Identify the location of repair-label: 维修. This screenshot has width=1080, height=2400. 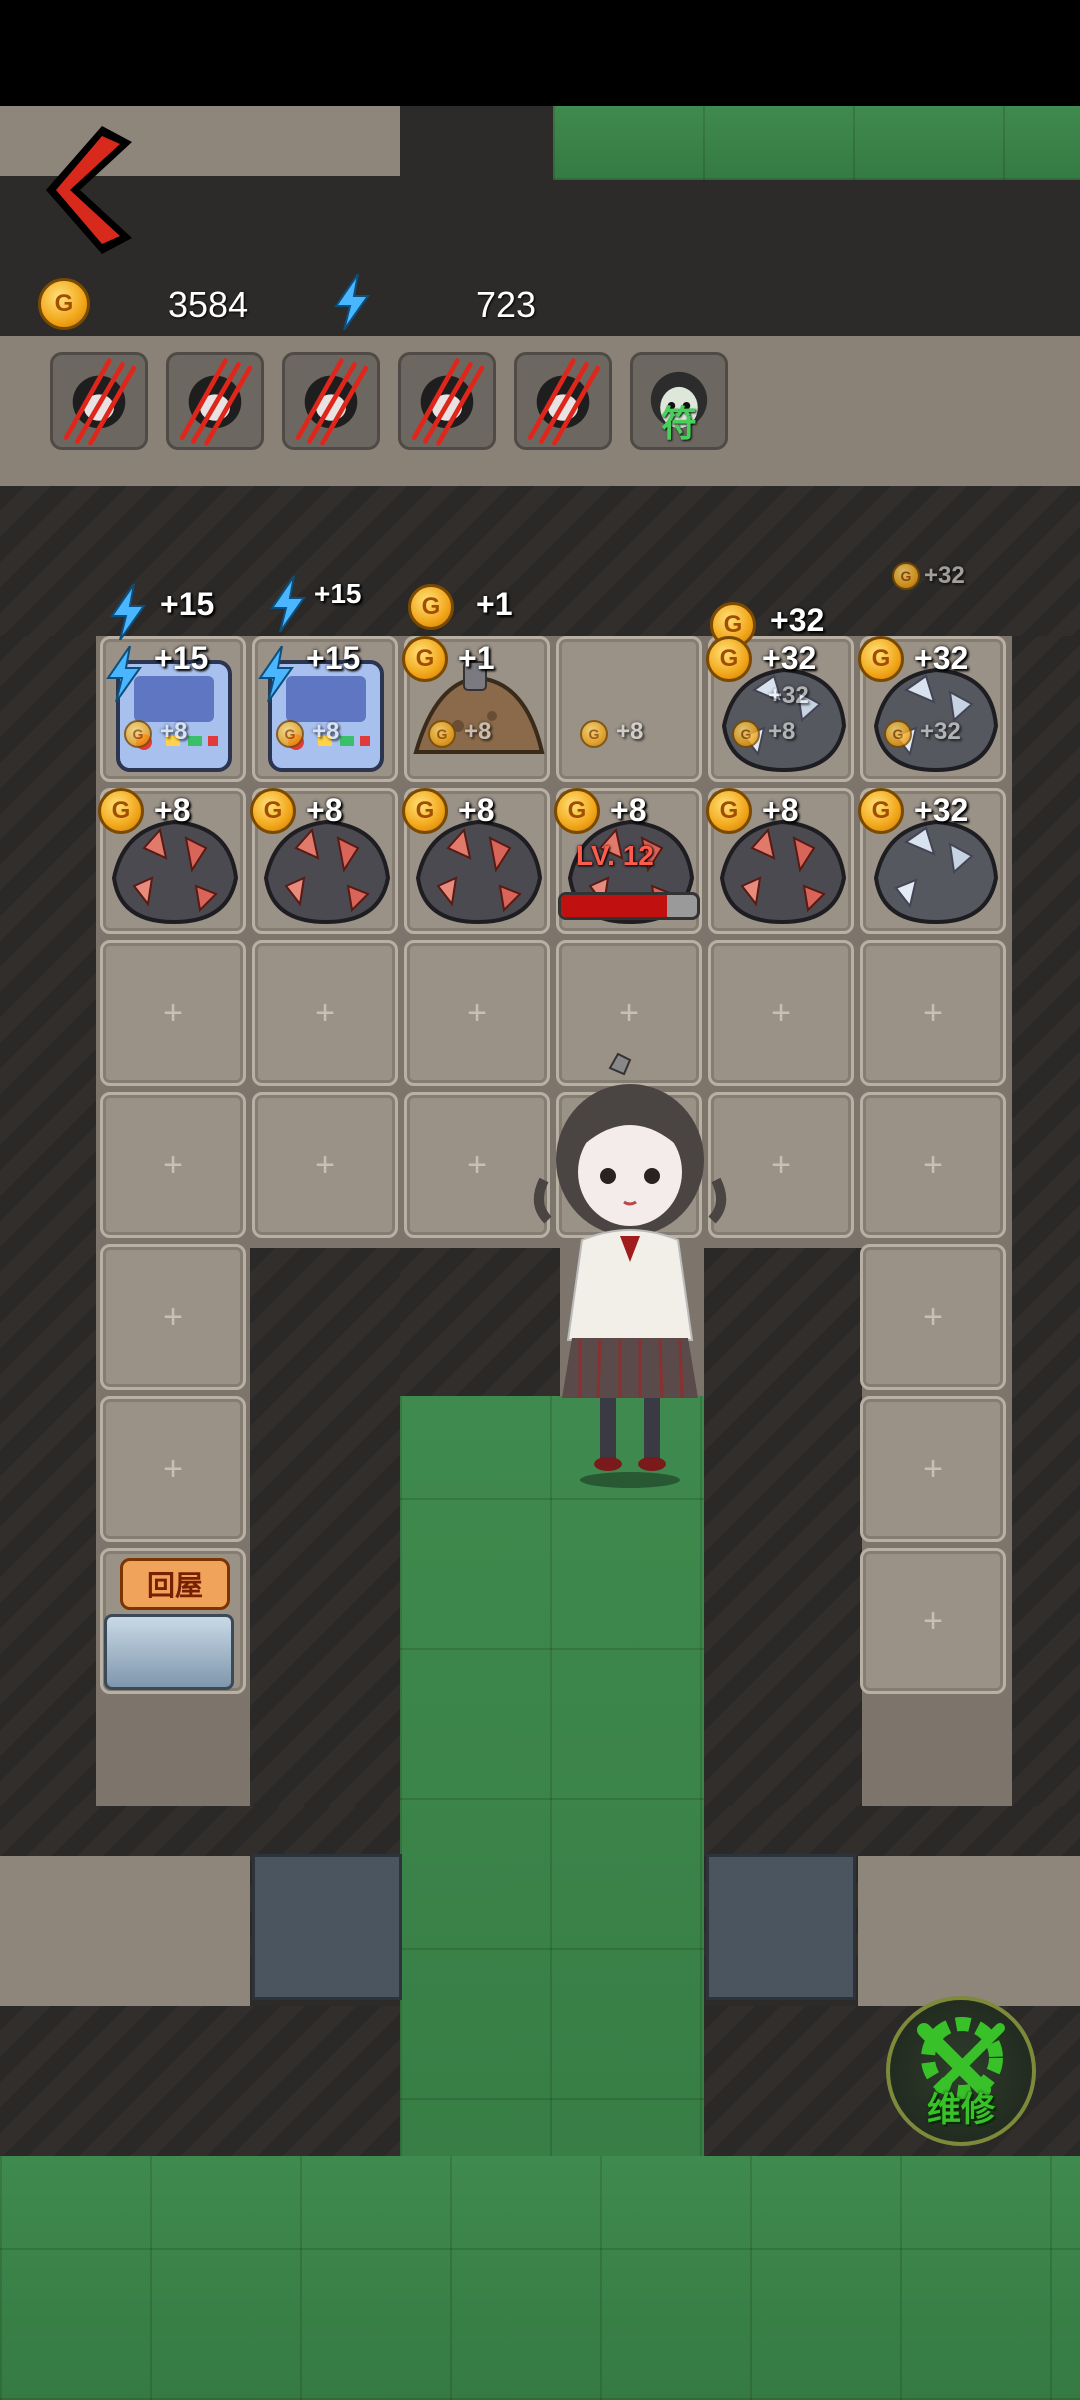
(961, 2110).